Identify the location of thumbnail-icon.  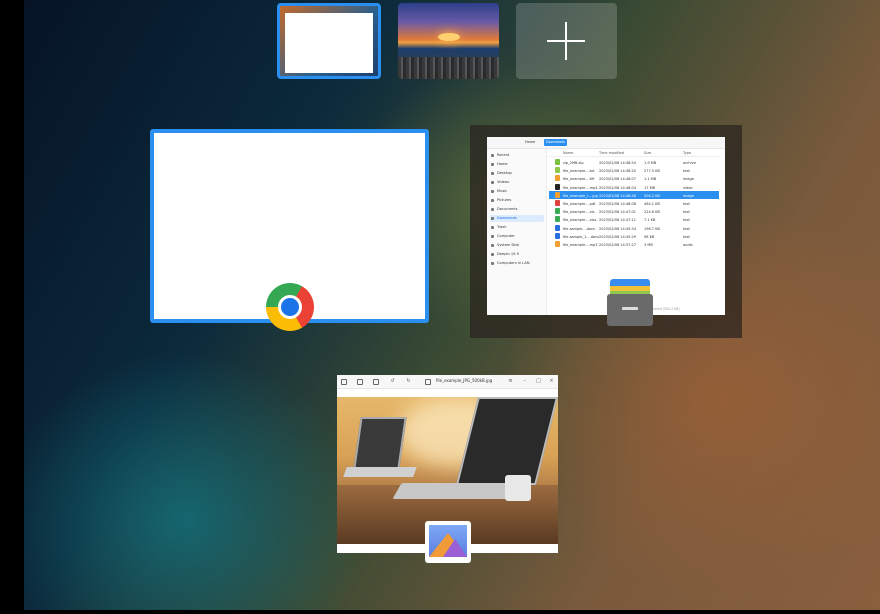
(360, 382).